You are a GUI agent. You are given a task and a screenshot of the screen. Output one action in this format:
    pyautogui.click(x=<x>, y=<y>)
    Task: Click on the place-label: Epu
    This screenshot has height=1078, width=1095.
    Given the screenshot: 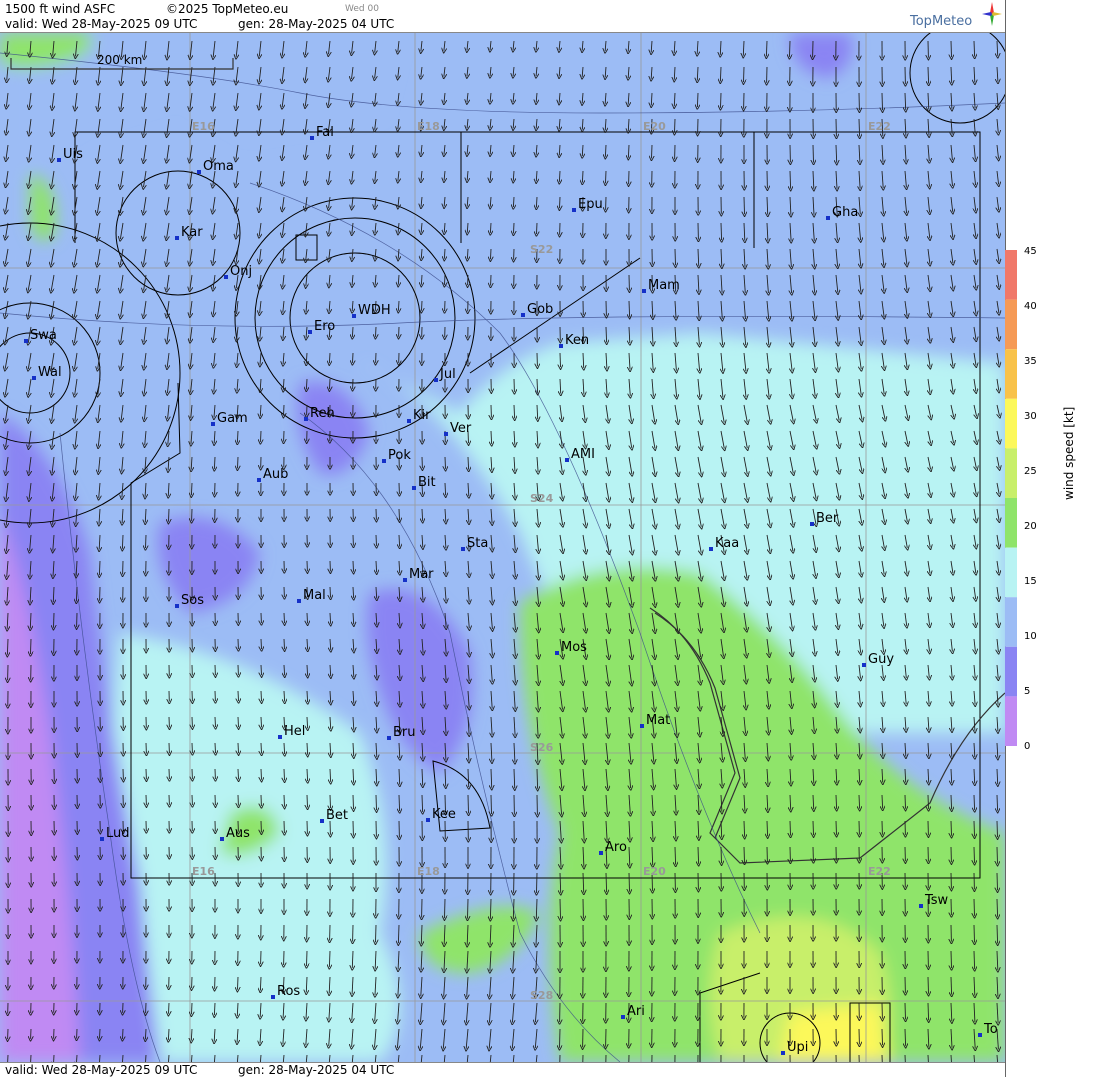 What is the action you would take?
    pyautogui.click(x=590, y=204)
    